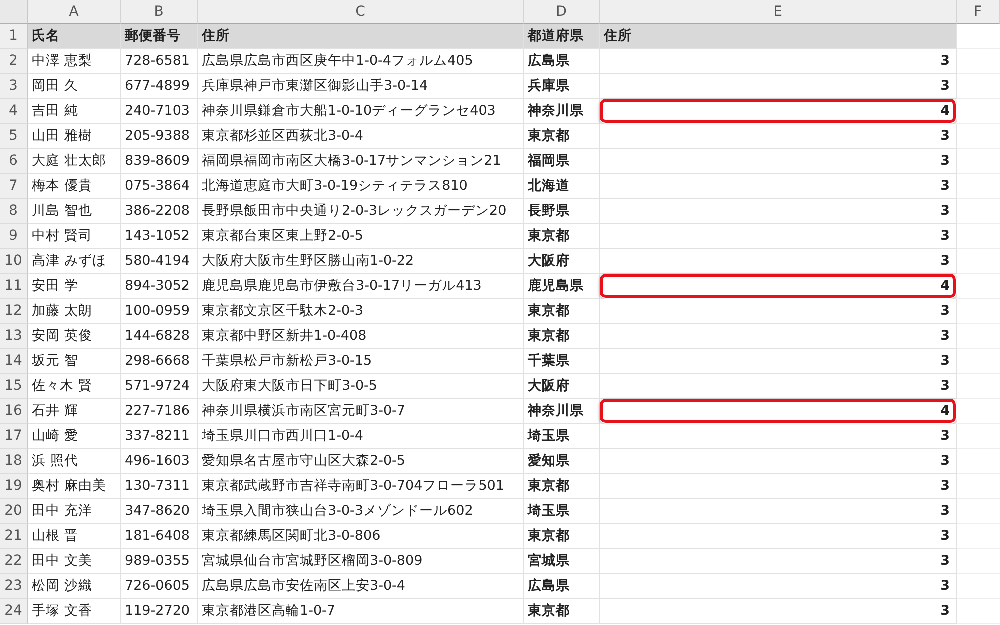 The height and width of the screenshot is (625, 1000). What do you see at coordinates (14, 436) in the screenshot?
I see `row-header: 17` at bounding box center [14, 436].